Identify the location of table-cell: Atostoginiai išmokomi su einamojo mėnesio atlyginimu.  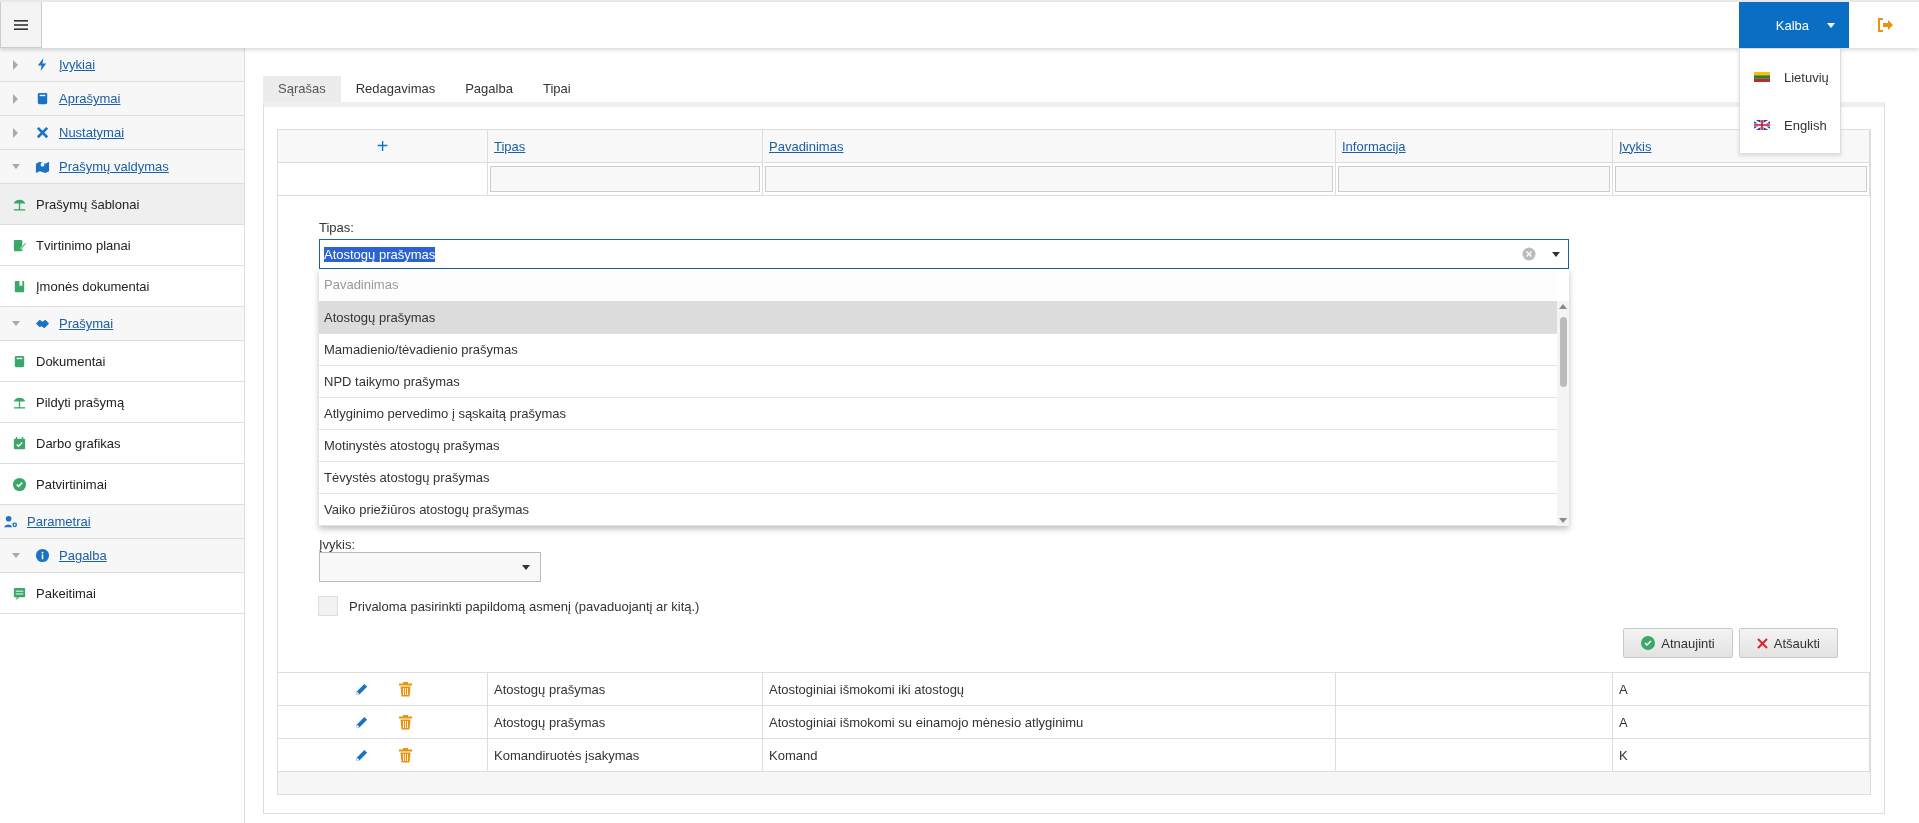
(1049, 722).